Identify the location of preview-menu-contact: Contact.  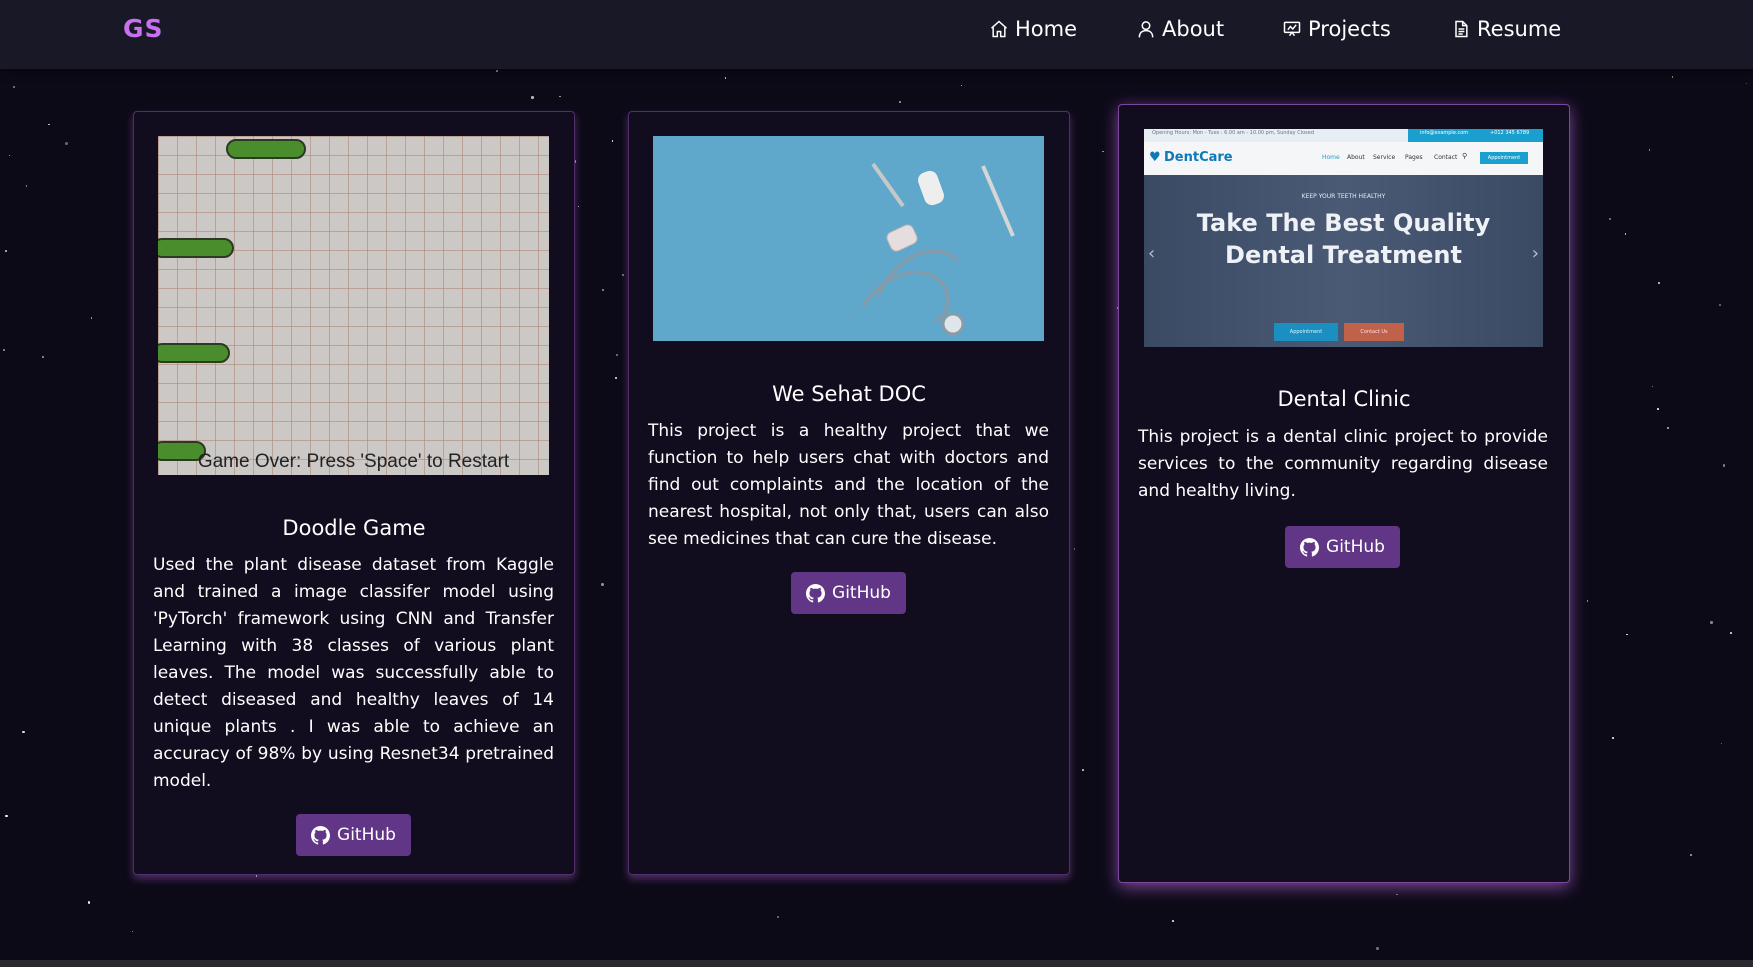
(1446, 157).